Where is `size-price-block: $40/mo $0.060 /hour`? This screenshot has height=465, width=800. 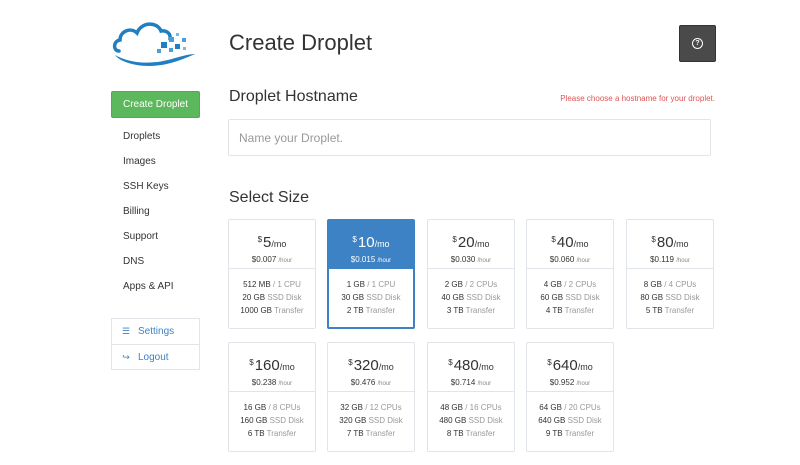 size-price-block: $40/mo $0.060 /hour is located at coordinates (570, 244).